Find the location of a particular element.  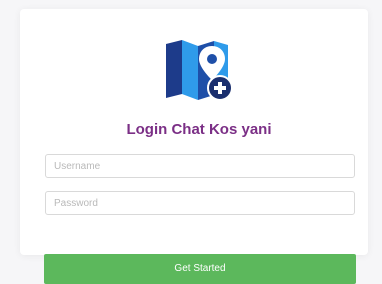

page-title: Login Chat Kos yani is located at coordinates (199, 129).